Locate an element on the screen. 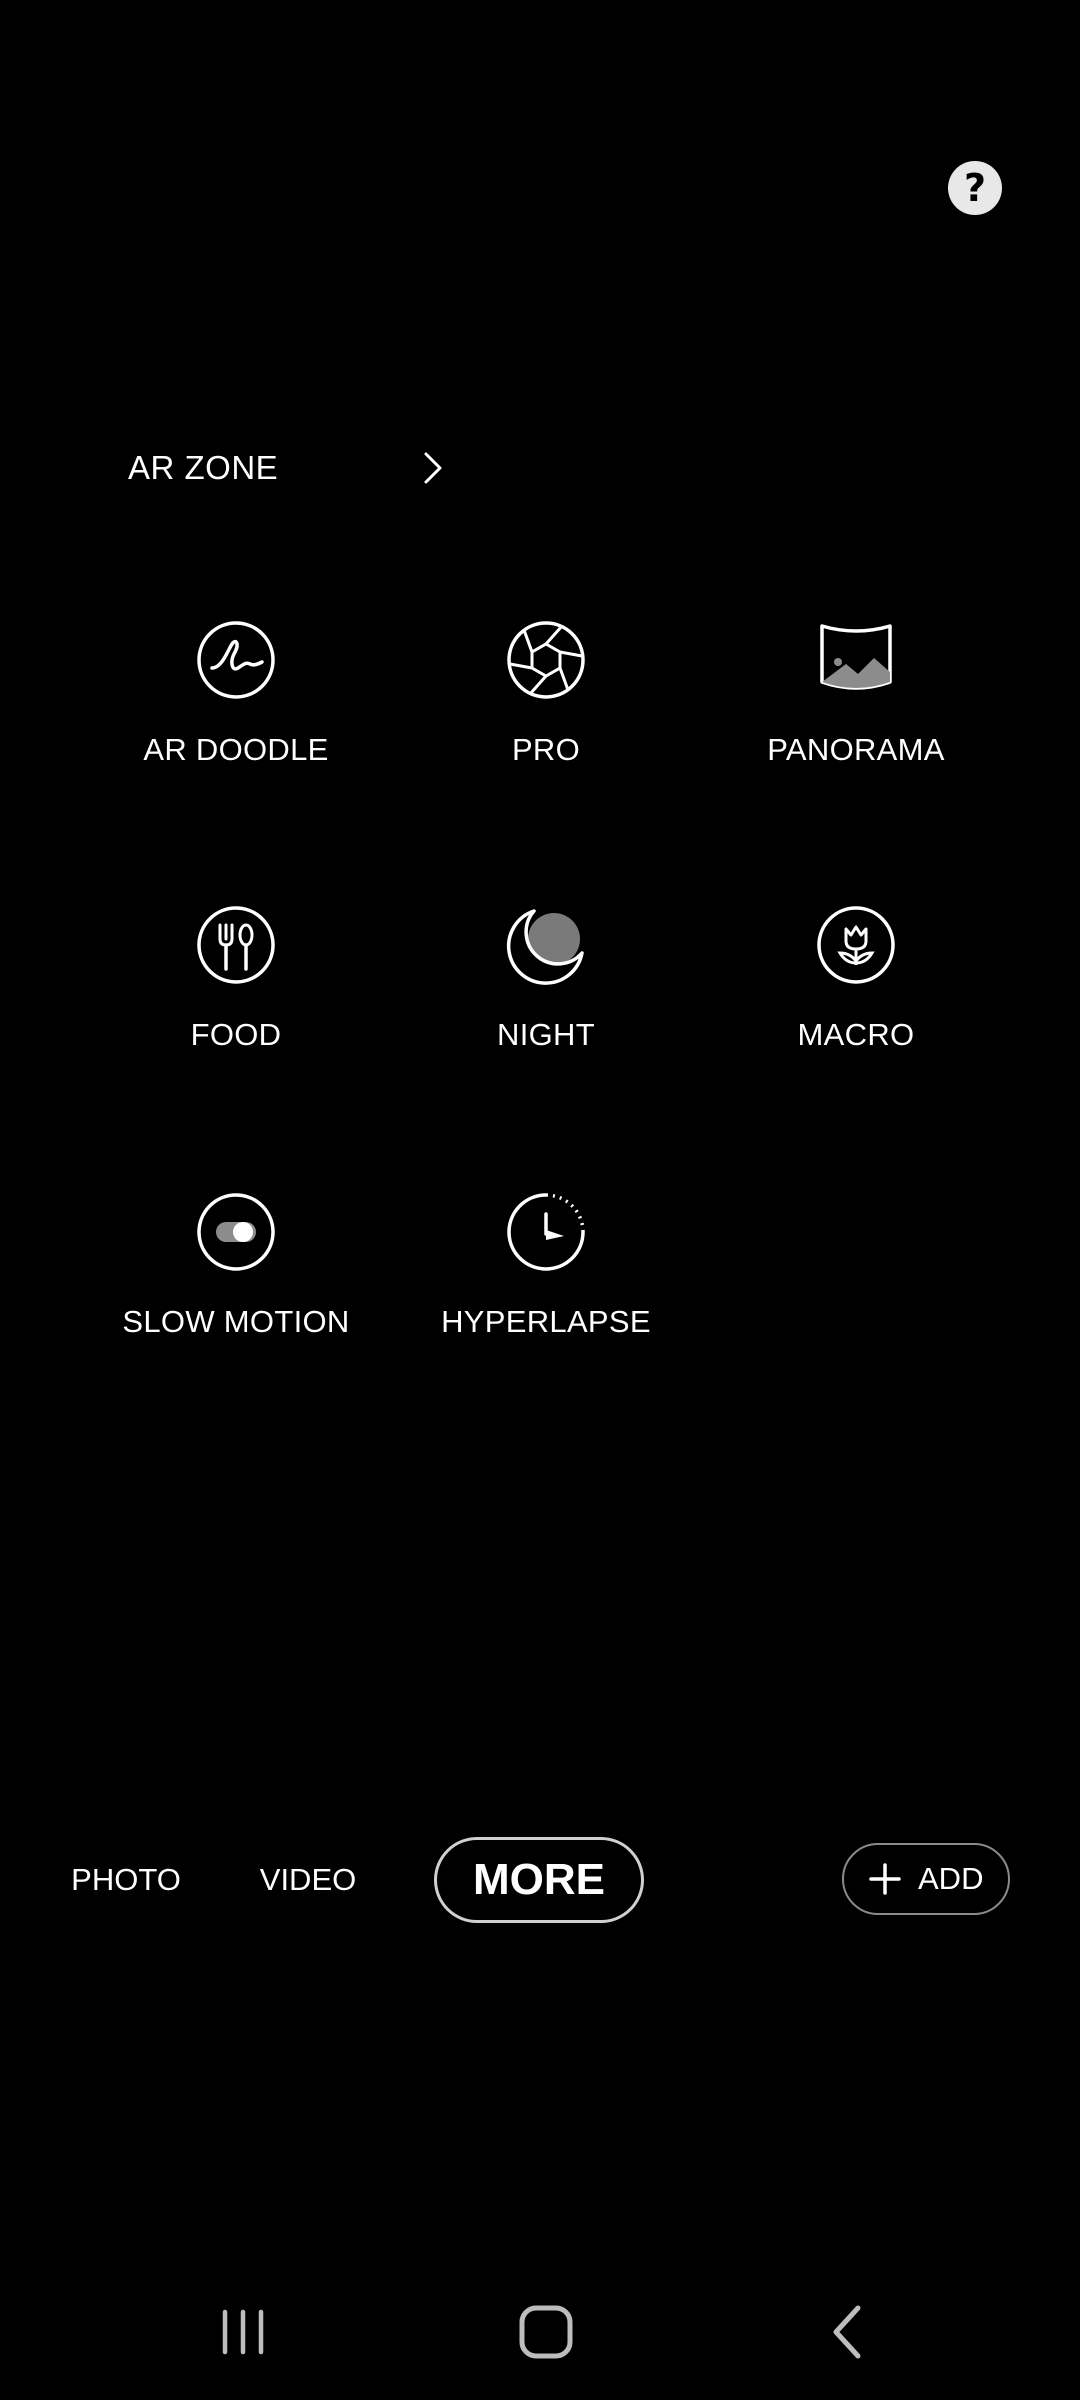 The height and width of the screenshot is (2400, 1080). mode-macro: MACRO is located at coordinates (856, 995).